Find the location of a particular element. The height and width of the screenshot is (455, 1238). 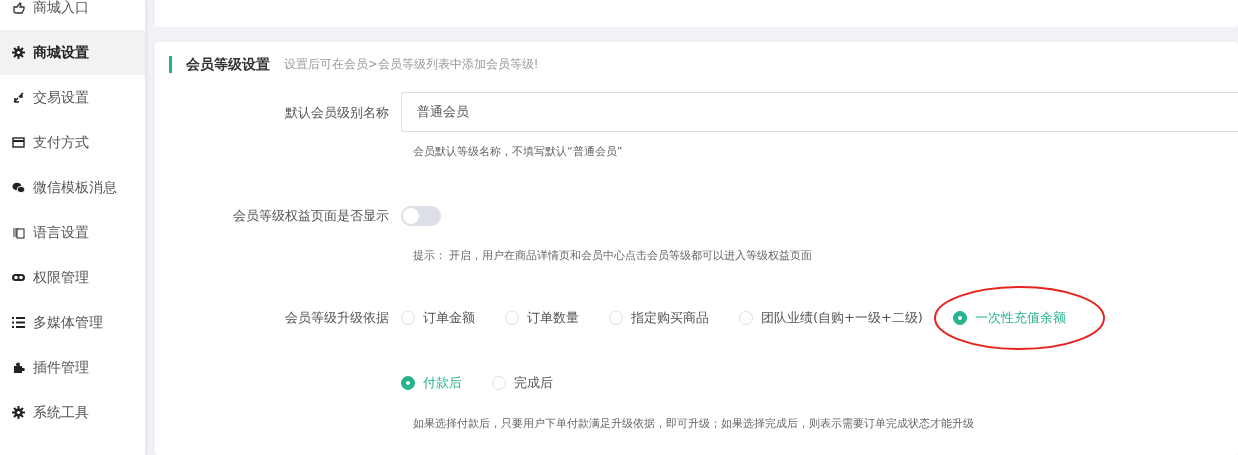

radio-option: 指定购买商品 is located at coordinates (659, 318).